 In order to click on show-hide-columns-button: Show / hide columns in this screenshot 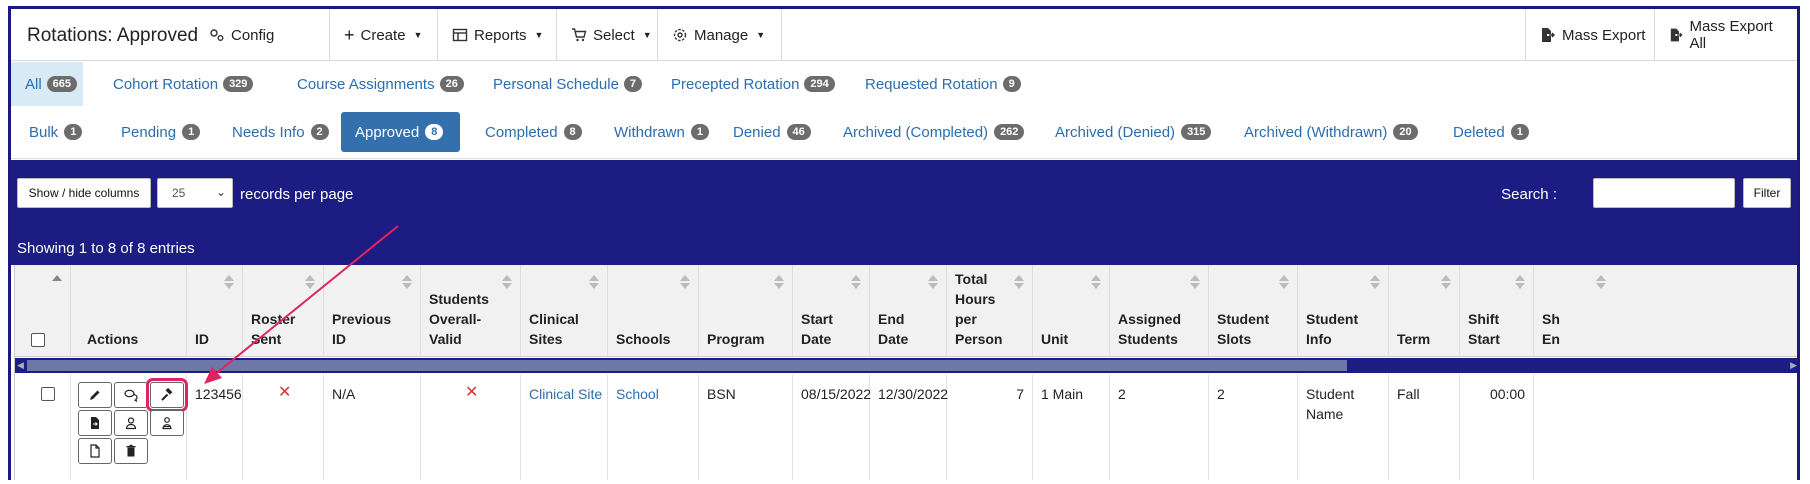, I will do `click(84, 193)`.